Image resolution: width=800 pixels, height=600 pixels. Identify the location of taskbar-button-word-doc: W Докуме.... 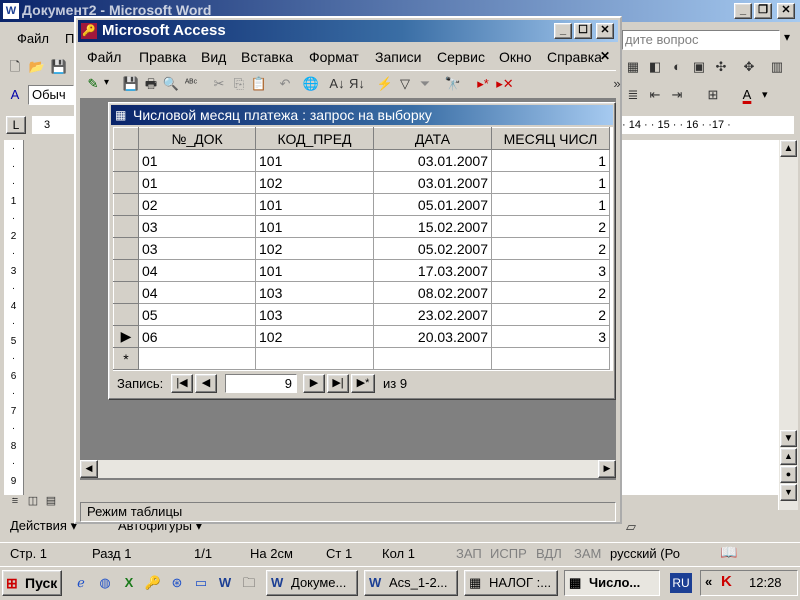
(312, 583).